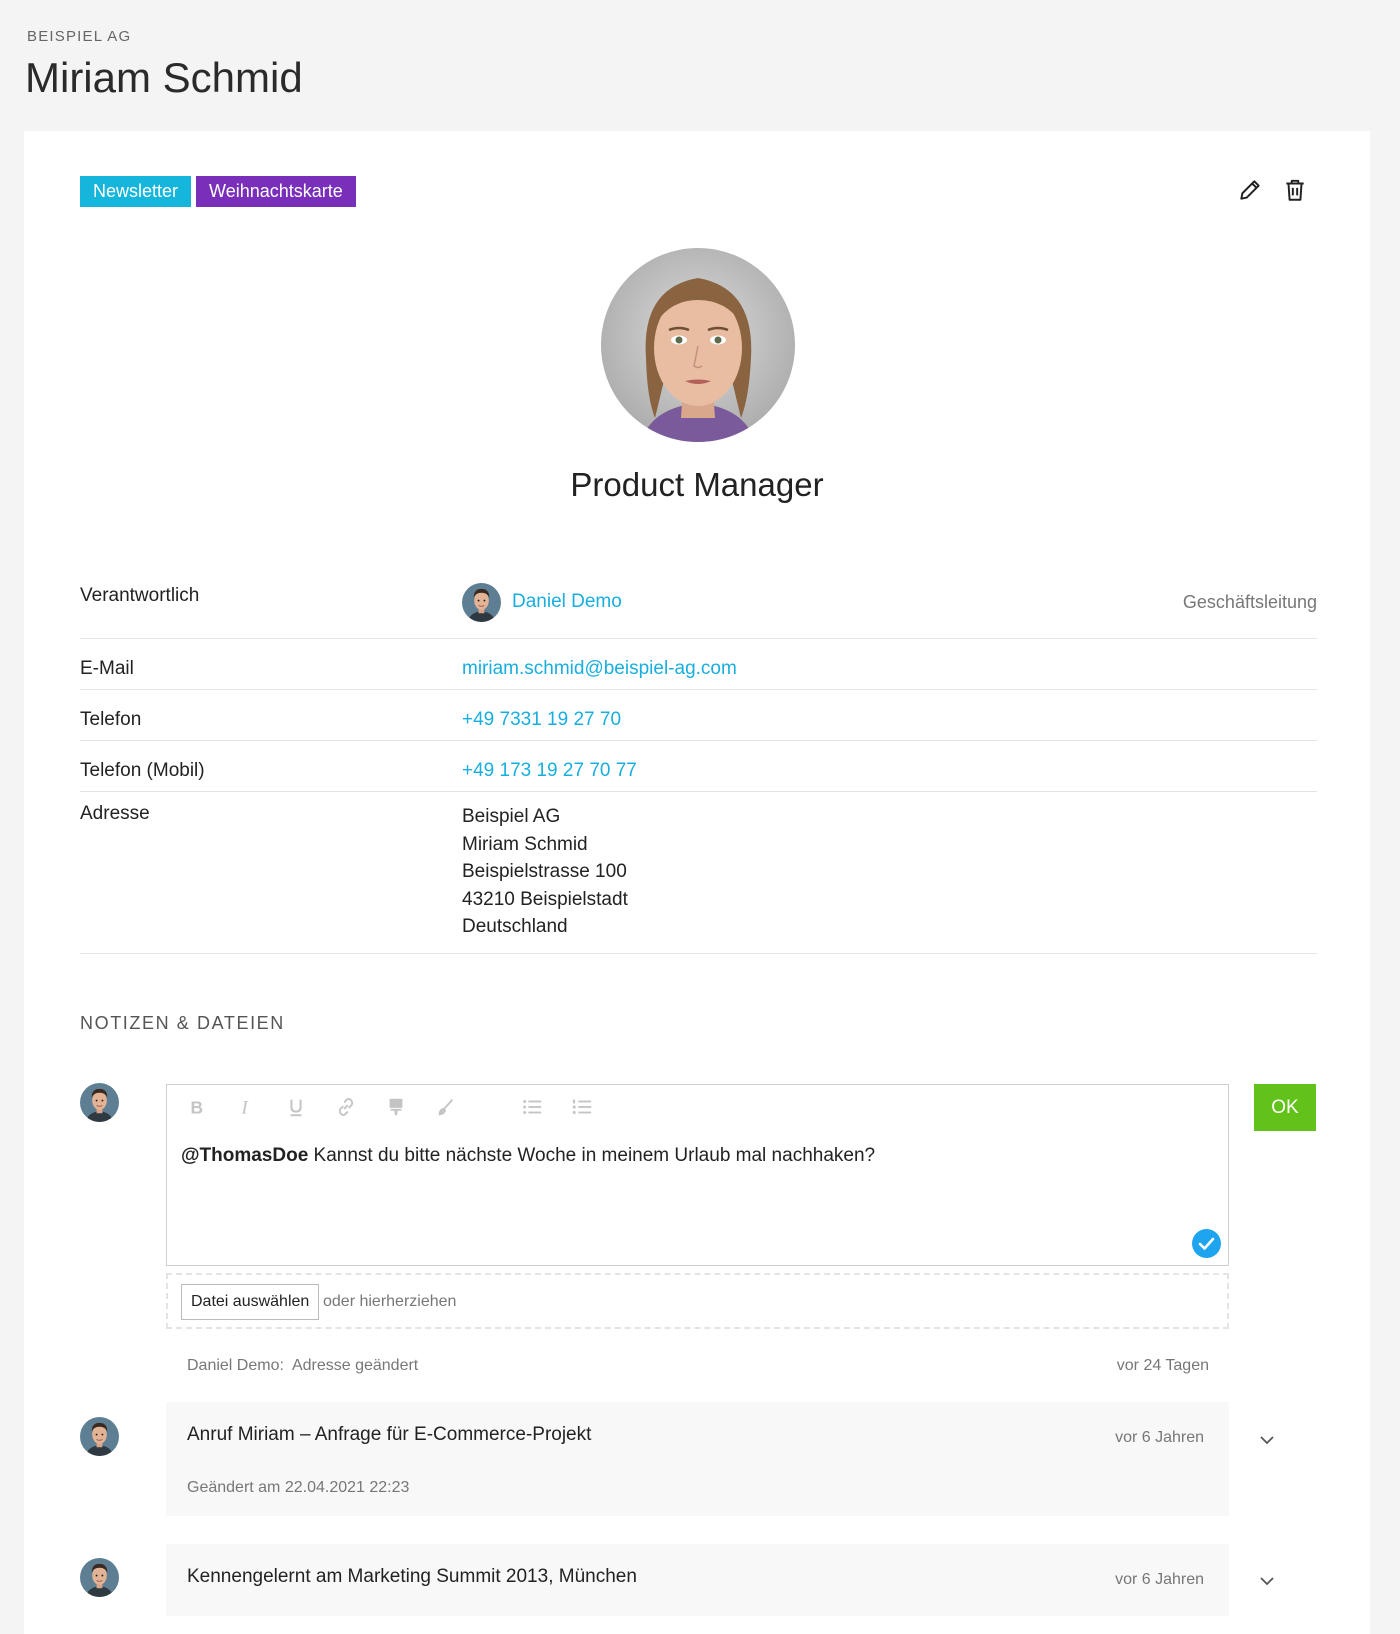 Image resolution: width=1400 pixels, height=1634 pixels. What do you see at coordinates (182, 1023) in the screenshot?
I see `notes-section-title: NOTIZEN & DATEIEN` at bounding box center [182, 1023].